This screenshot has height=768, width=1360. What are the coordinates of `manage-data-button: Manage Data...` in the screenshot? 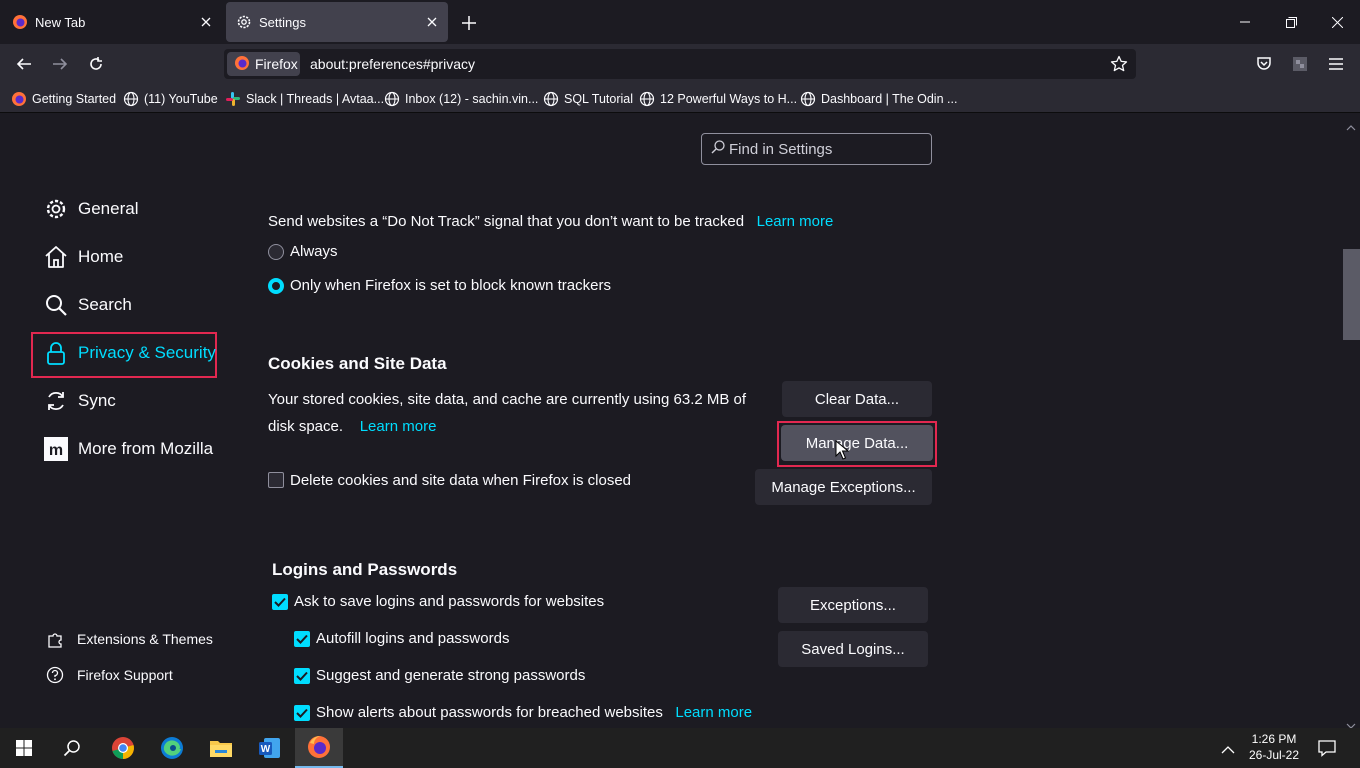 It's located at (857, 443).